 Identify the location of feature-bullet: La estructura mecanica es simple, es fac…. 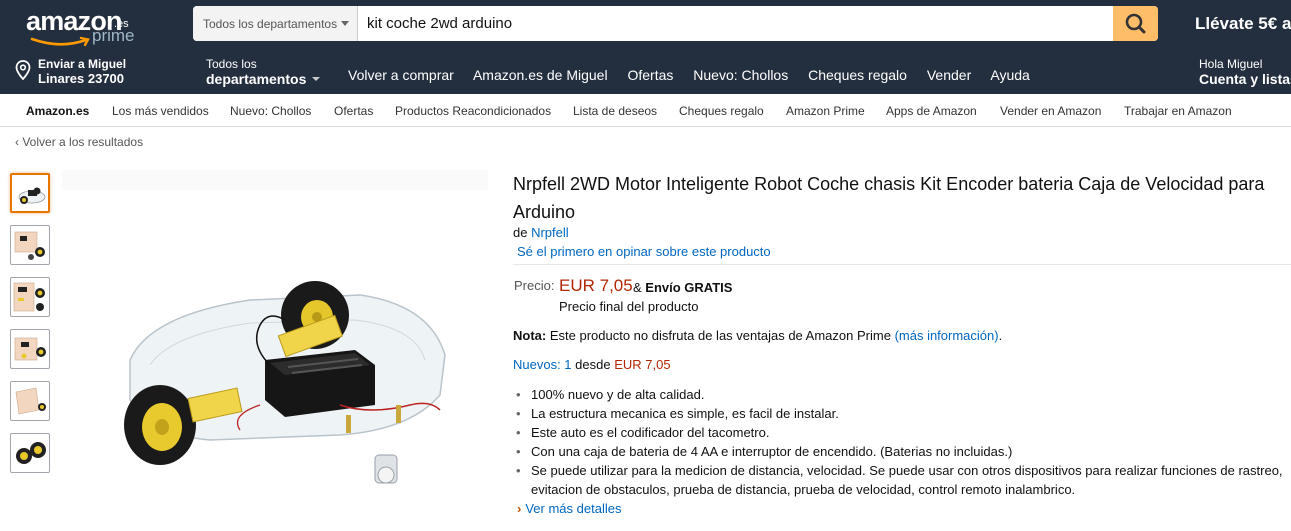
(903, 413).